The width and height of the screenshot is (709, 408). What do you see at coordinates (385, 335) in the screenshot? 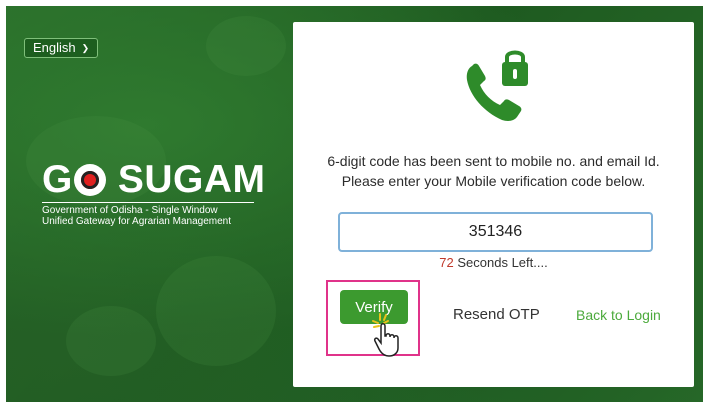
I see `hand-pointer-icon` at bounding box center [385, 335].